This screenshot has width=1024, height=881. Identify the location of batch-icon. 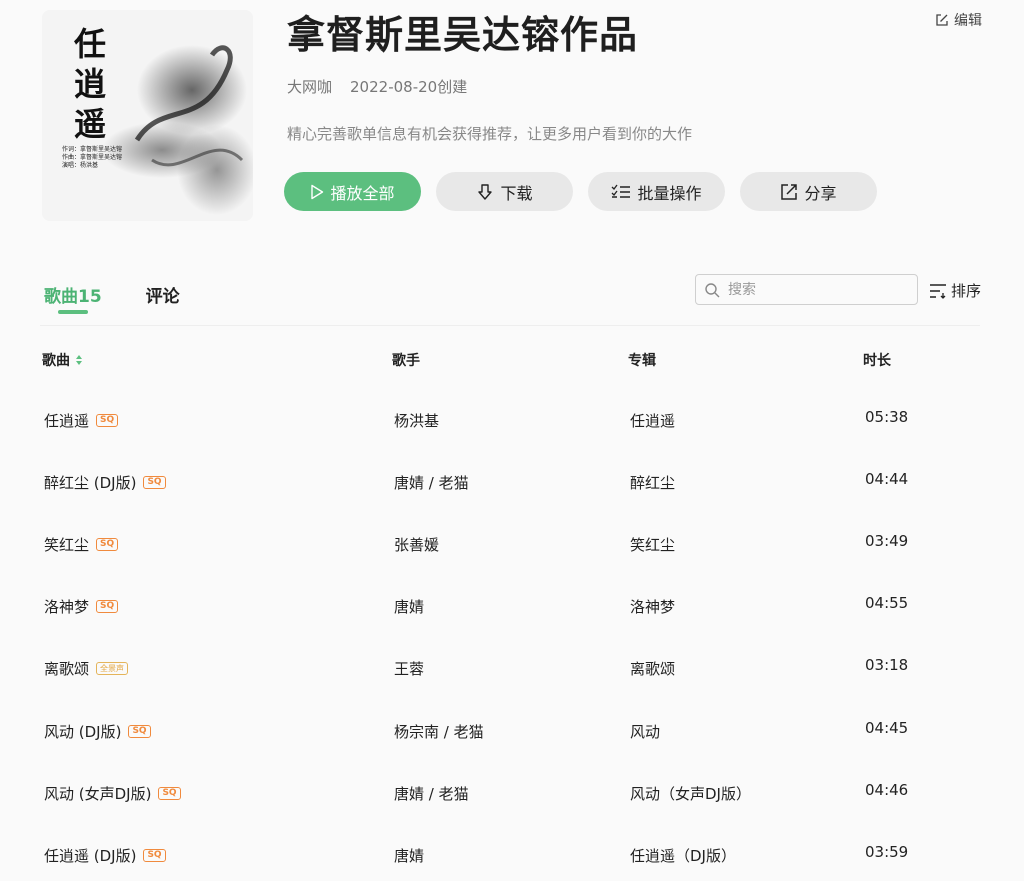
(621, 191).